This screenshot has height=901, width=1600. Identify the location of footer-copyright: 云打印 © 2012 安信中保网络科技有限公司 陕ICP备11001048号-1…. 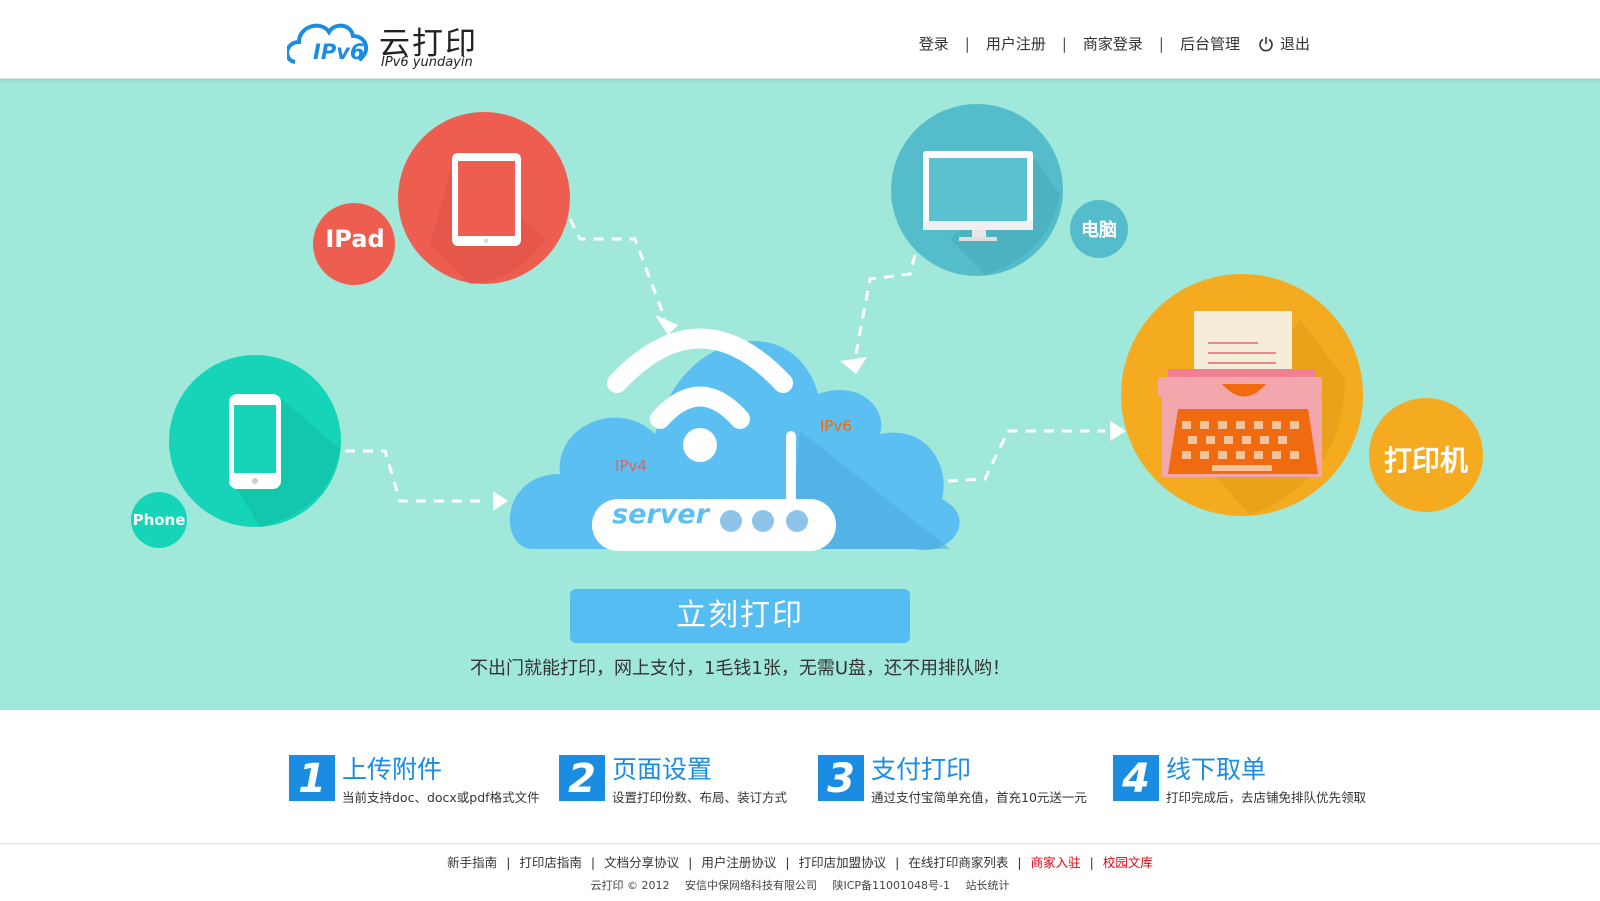
(800, 885).